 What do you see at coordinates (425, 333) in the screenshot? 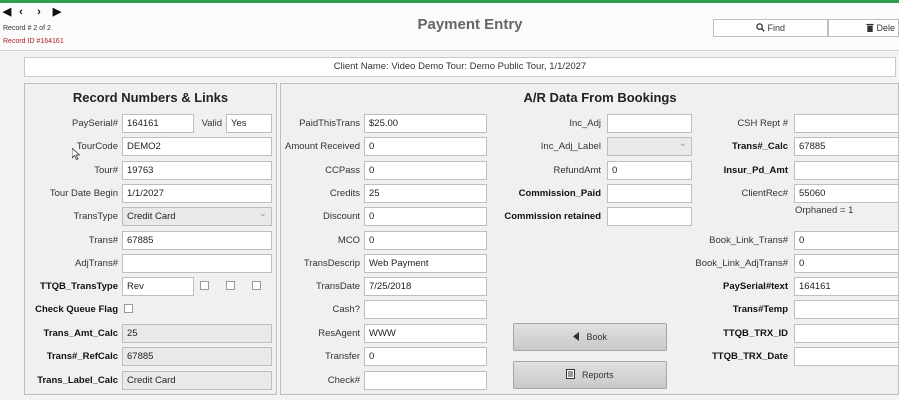
I see `resagent-field: WWW` at bounding box center [425, 333].